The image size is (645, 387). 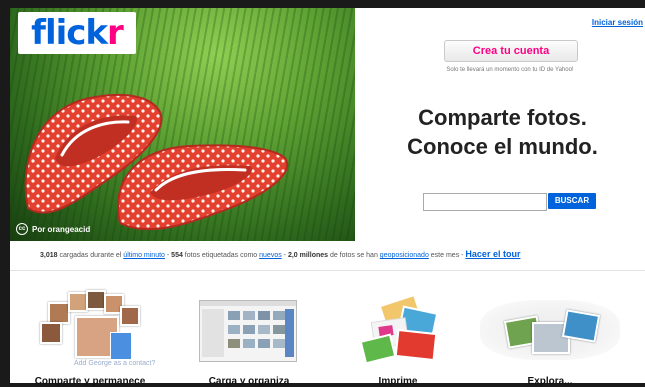 What do you see at coordinates (121, 346) in the screenshot?
I see `contact-card-icon` at bounding box center [121, 346].